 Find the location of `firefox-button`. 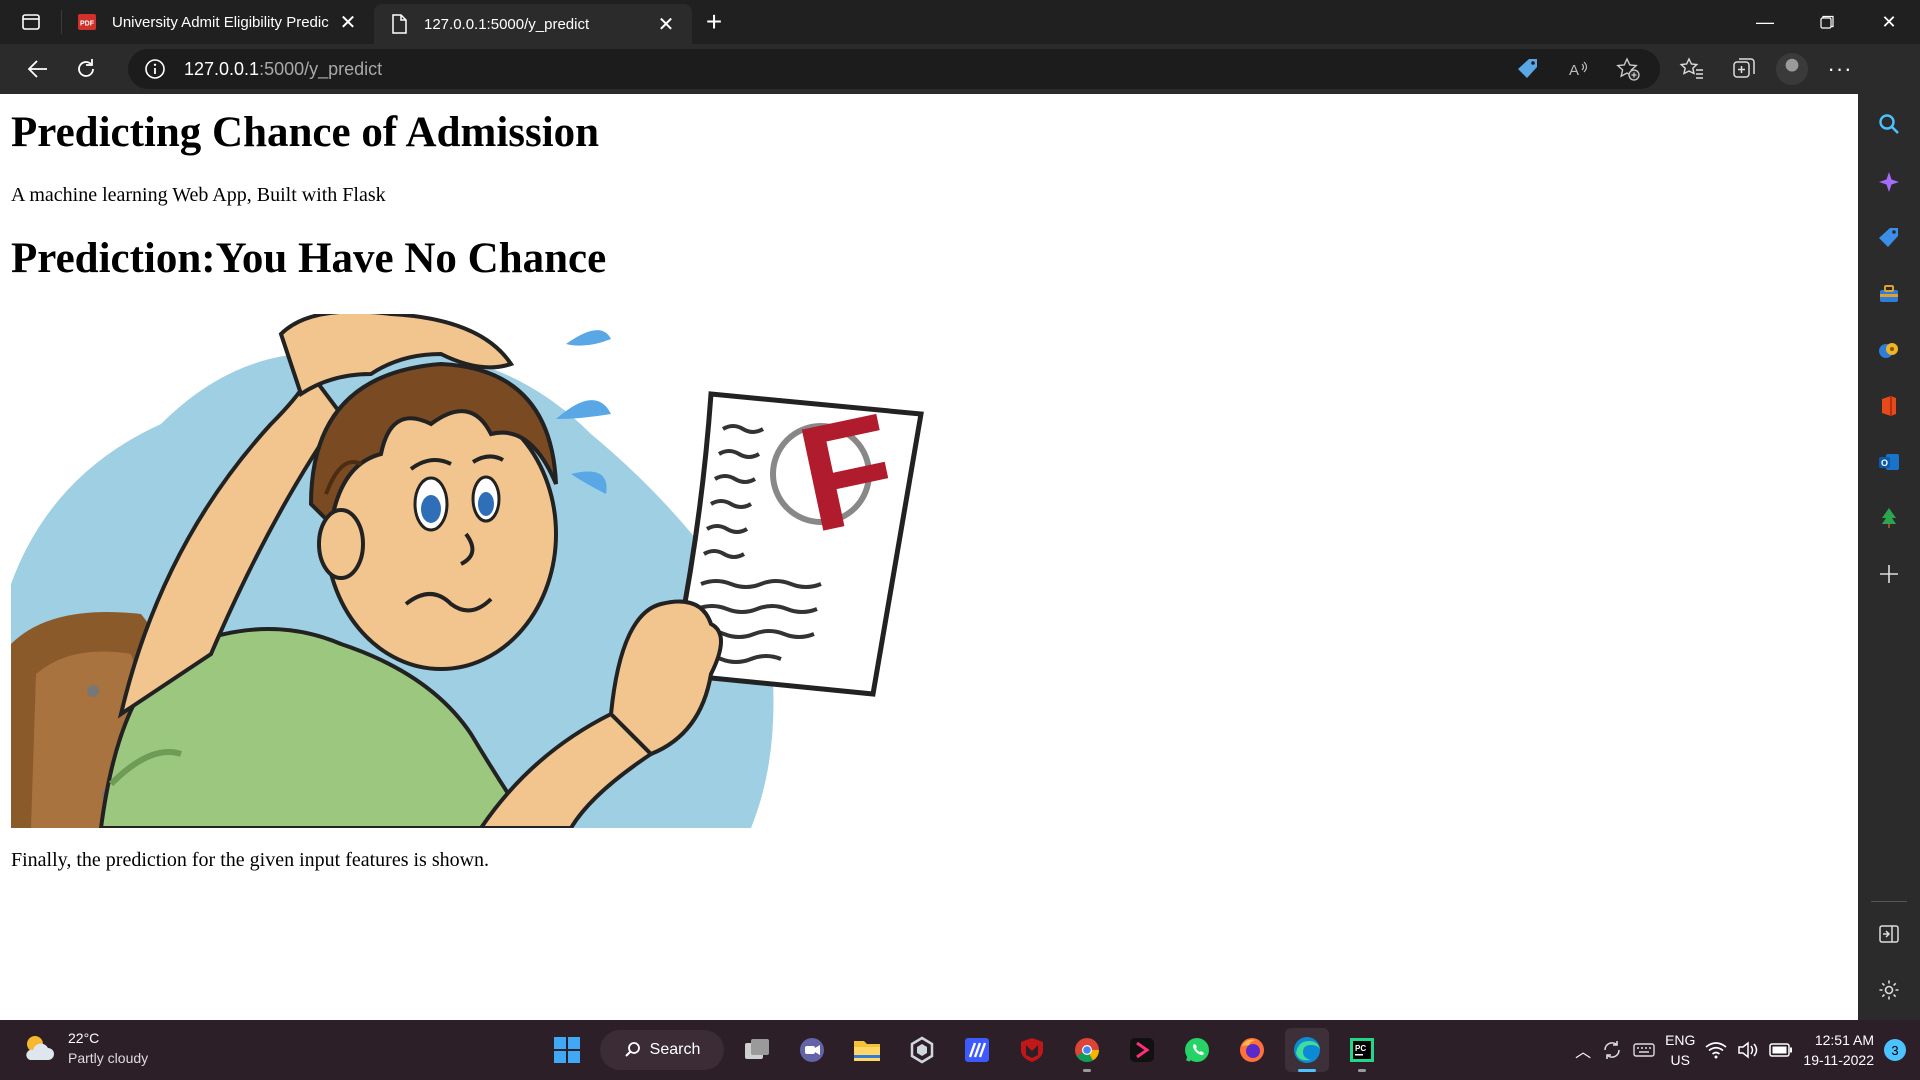

firefox-button is located at coordinates (1252, 1050).